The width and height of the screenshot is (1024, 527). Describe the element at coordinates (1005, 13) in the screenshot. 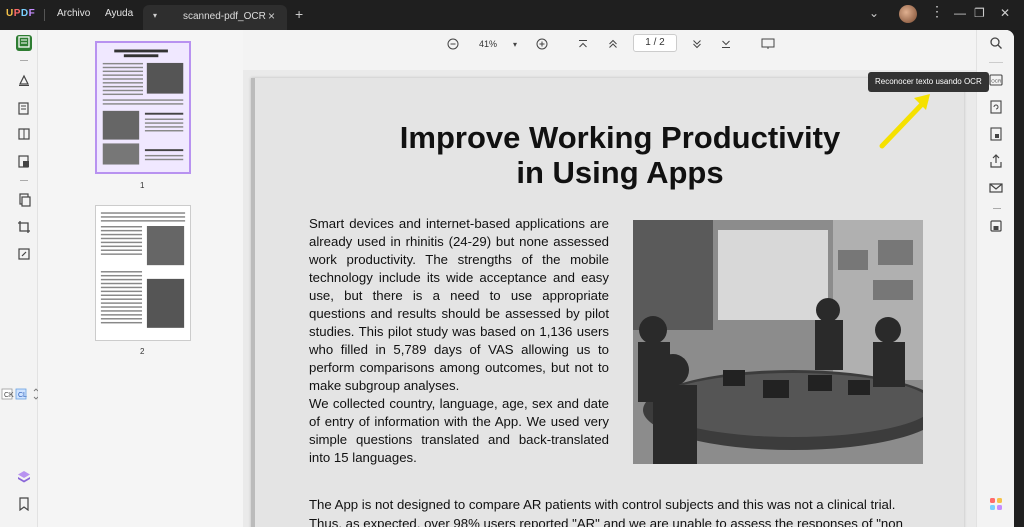

I see `close-window-icon: ✕` at that location.